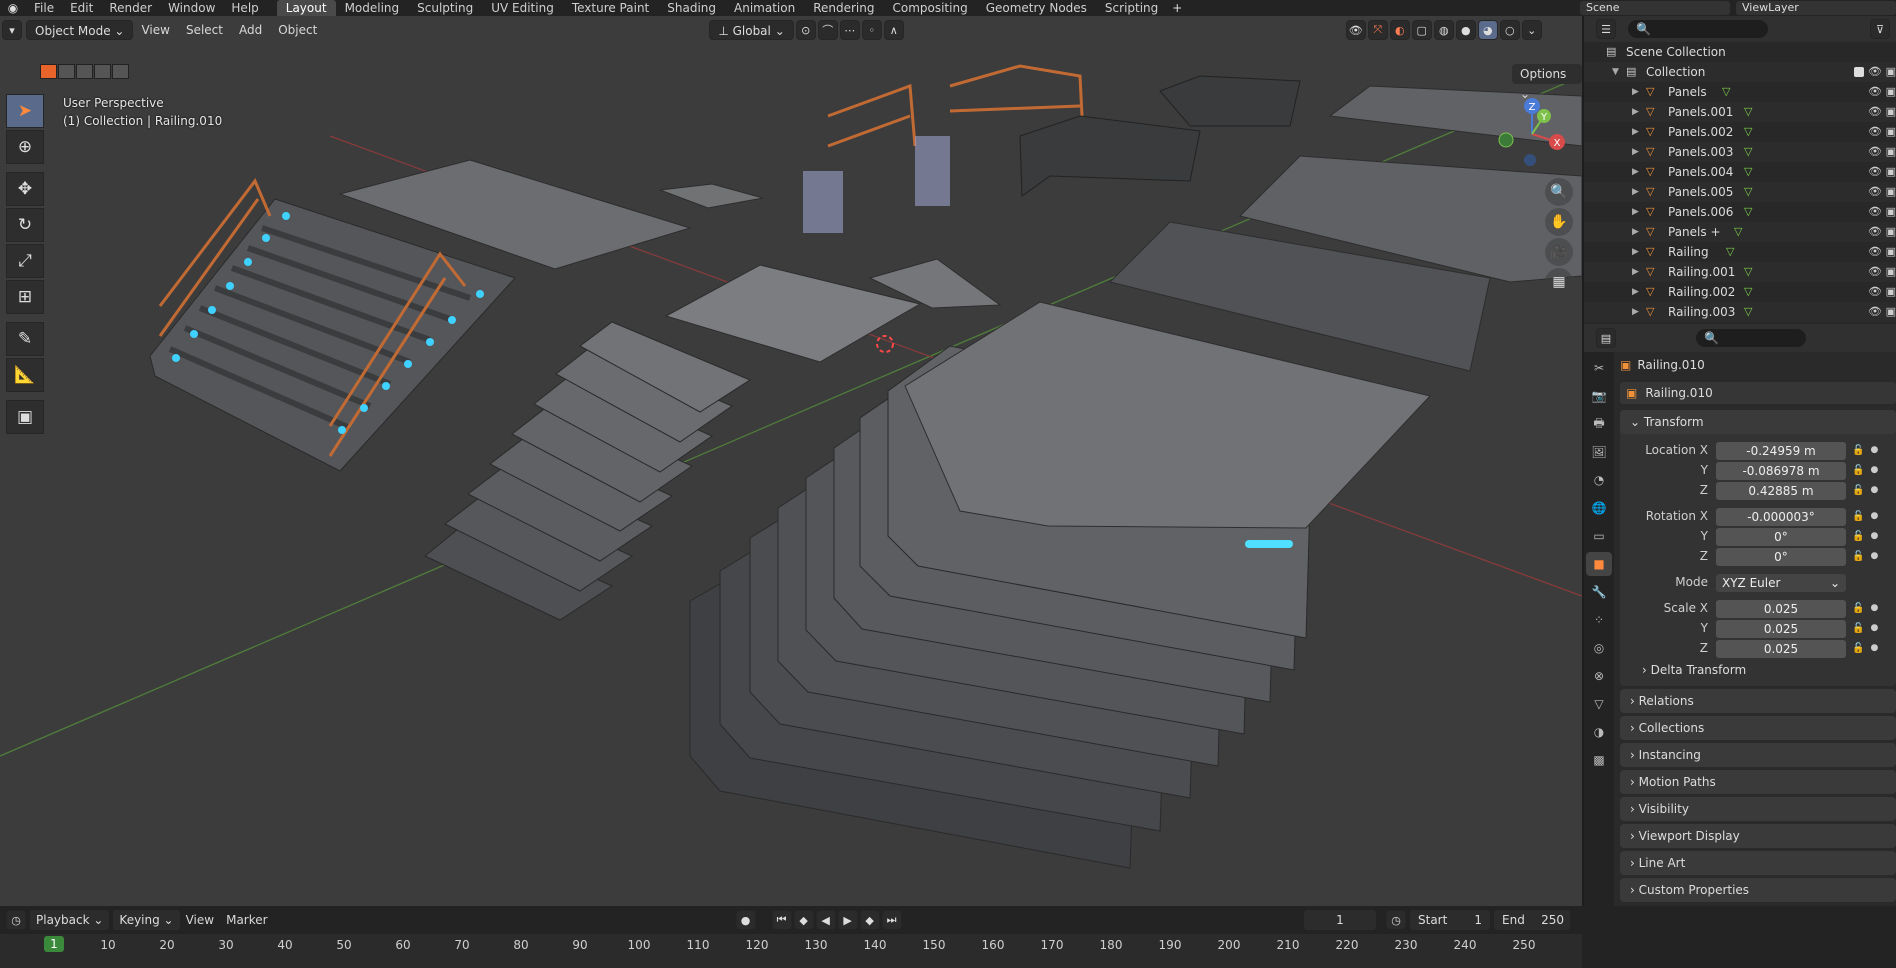 The width and height of the screenshot is (1896, 968). Describe the element at coordinates (929, 8) in the screenshot. I see `tab-compositing: Compositing` at that location.